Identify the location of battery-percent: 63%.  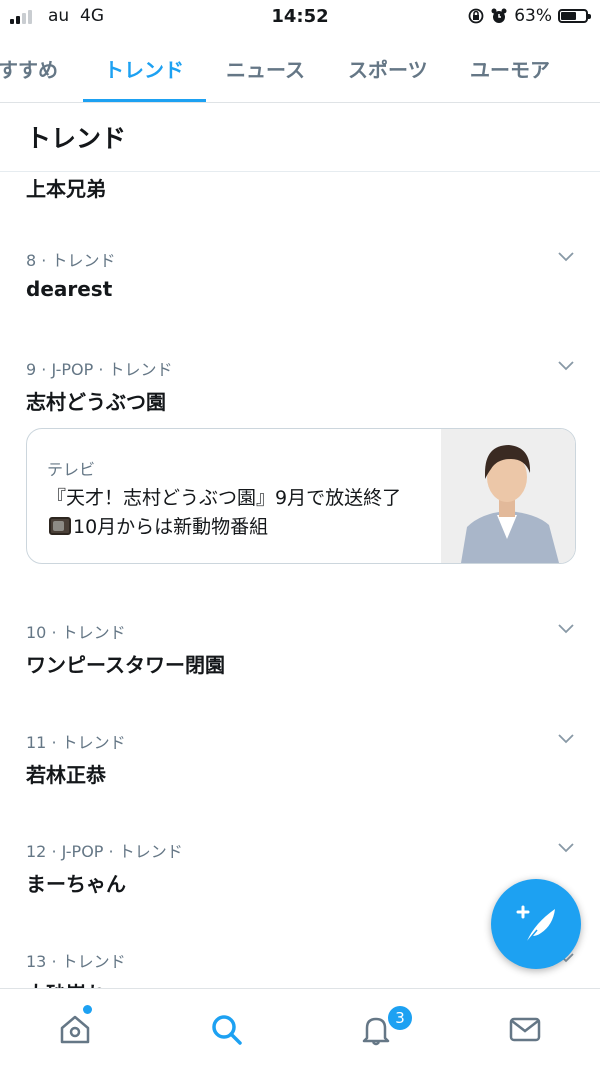
(533, 16).